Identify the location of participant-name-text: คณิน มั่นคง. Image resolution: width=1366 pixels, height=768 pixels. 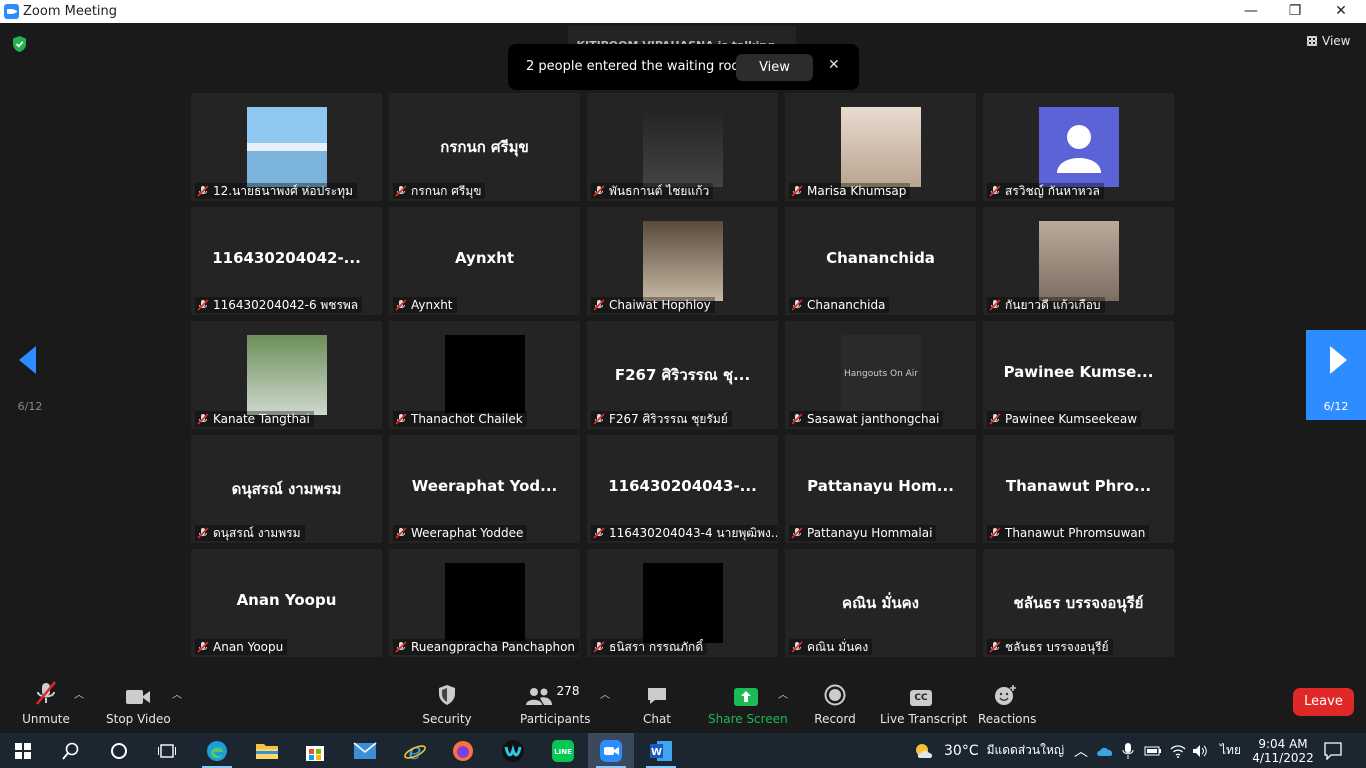
(838, 647).